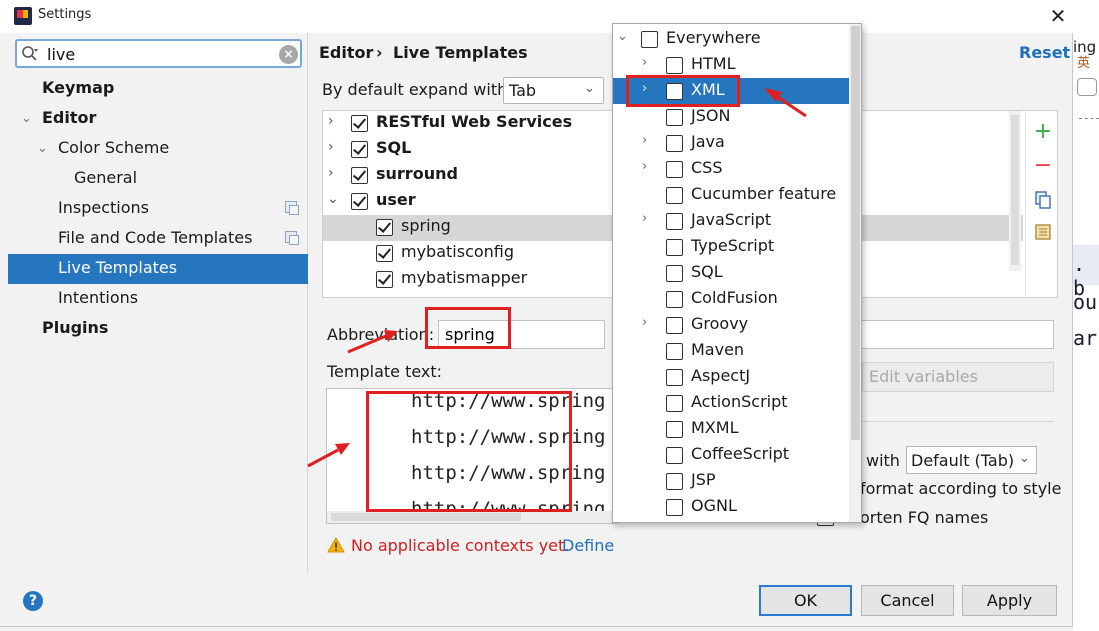  I want to click on add-icon: +, so click(1043, 132).